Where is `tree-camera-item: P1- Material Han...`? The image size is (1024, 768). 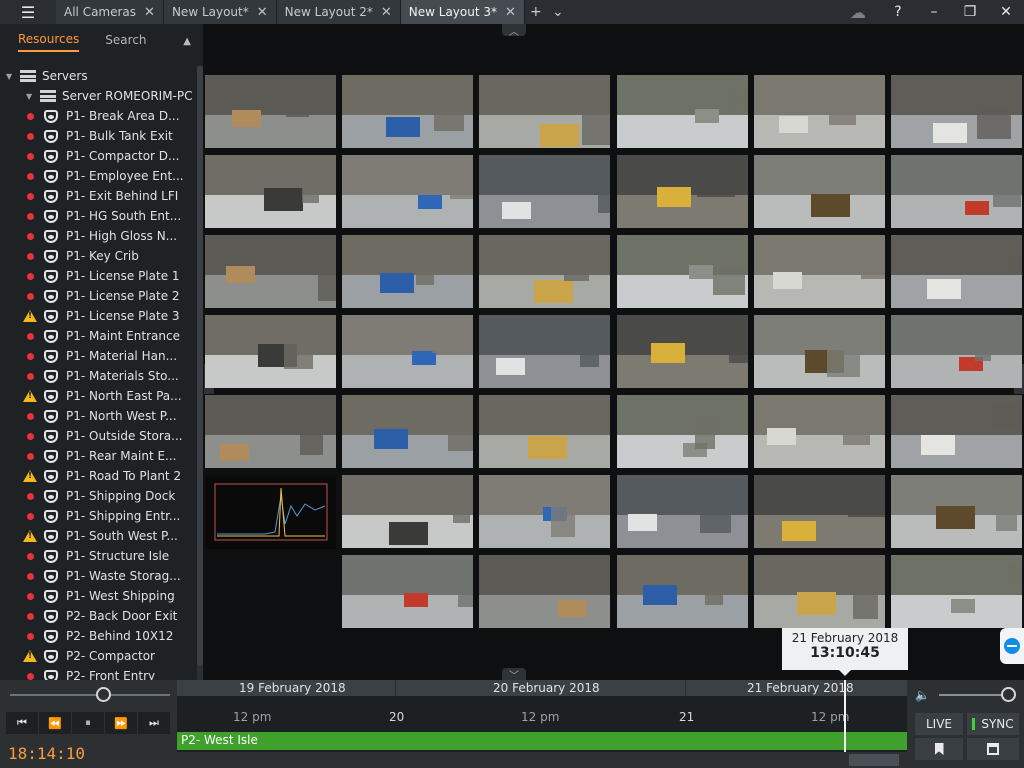
tree-camera-item: P1- Material Han... is located at coordinates (98, 356).